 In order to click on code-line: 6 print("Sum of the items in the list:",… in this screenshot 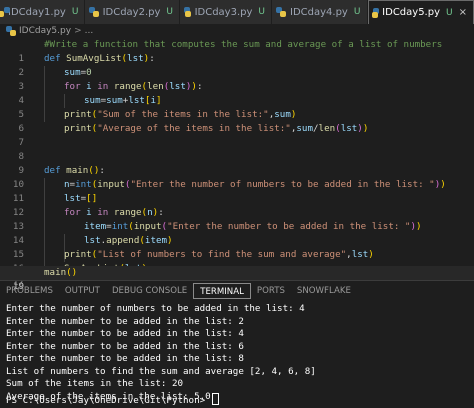, I will do `click(237, 121)`.